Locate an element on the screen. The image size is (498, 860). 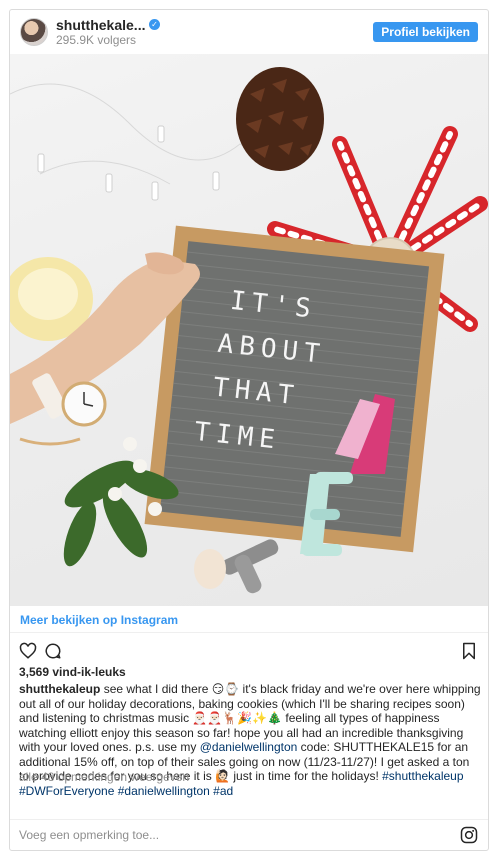
verified-badge-icon: ✓ is located at coordinates (154, 24).